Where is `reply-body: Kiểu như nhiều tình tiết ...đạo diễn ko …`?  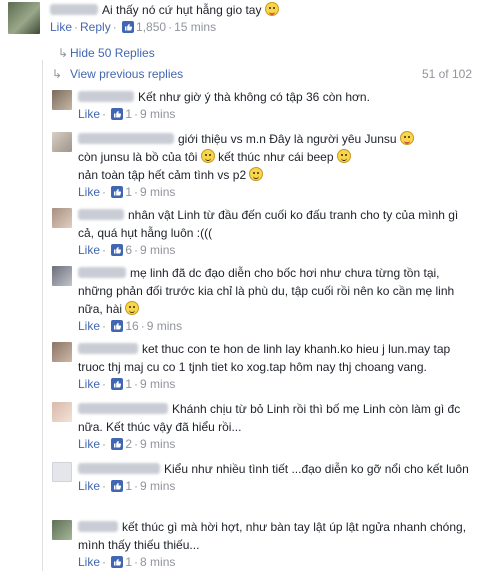
reply-body: Kiểu như nhiều tình tiết ...đạo diễn ko … is located at coordinates (275, 477).